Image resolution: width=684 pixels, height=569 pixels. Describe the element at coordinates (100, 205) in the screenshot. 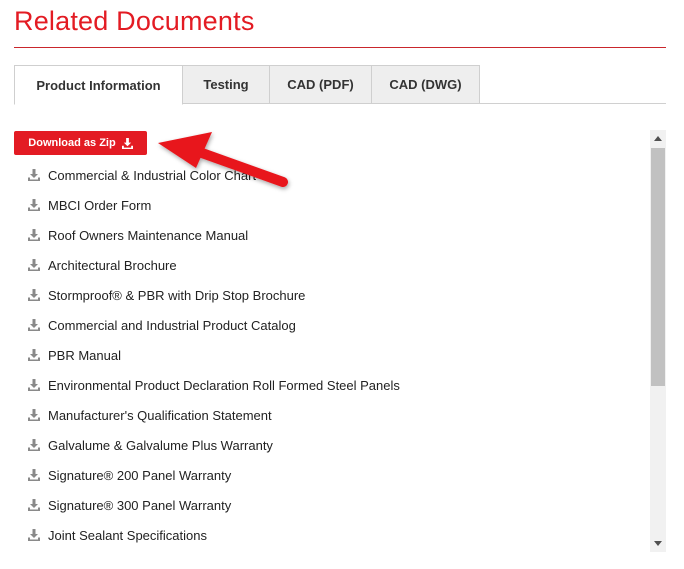

I see `document-label: MBCI Order Form` at that location.